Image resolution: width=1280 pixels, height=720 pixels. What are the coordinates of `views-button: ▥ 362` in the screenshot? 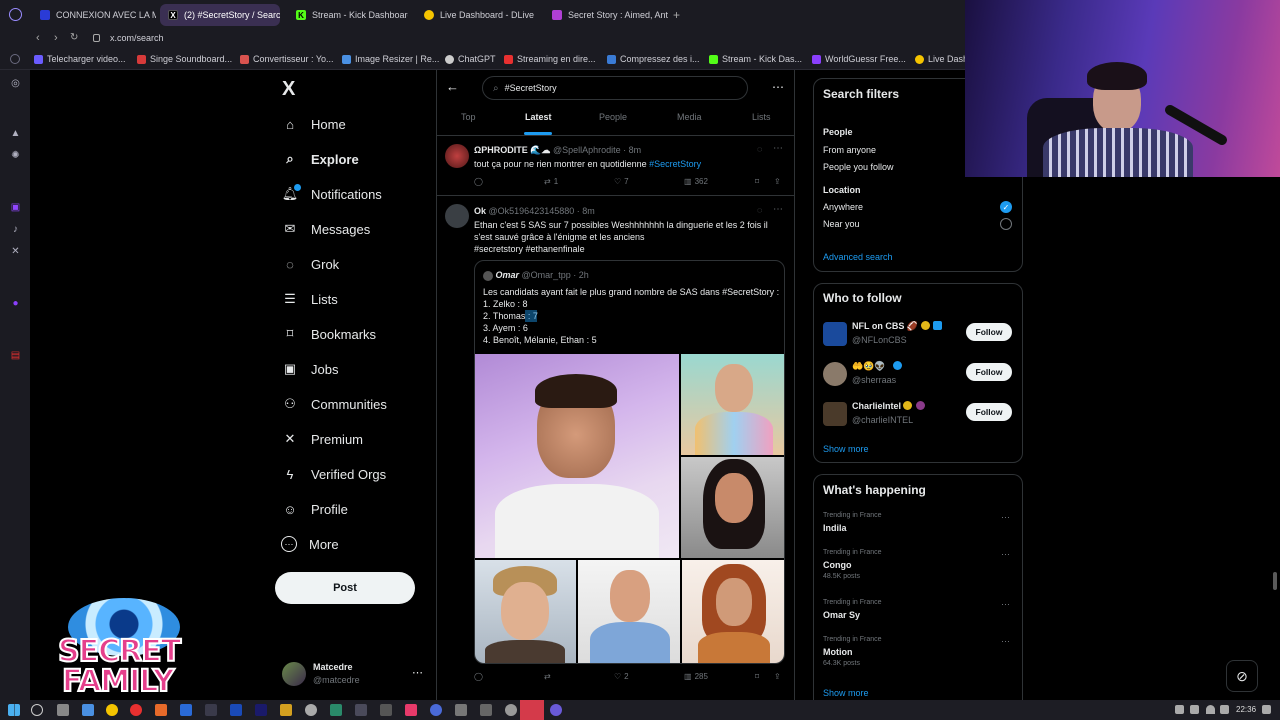 It's located at (696, 181).